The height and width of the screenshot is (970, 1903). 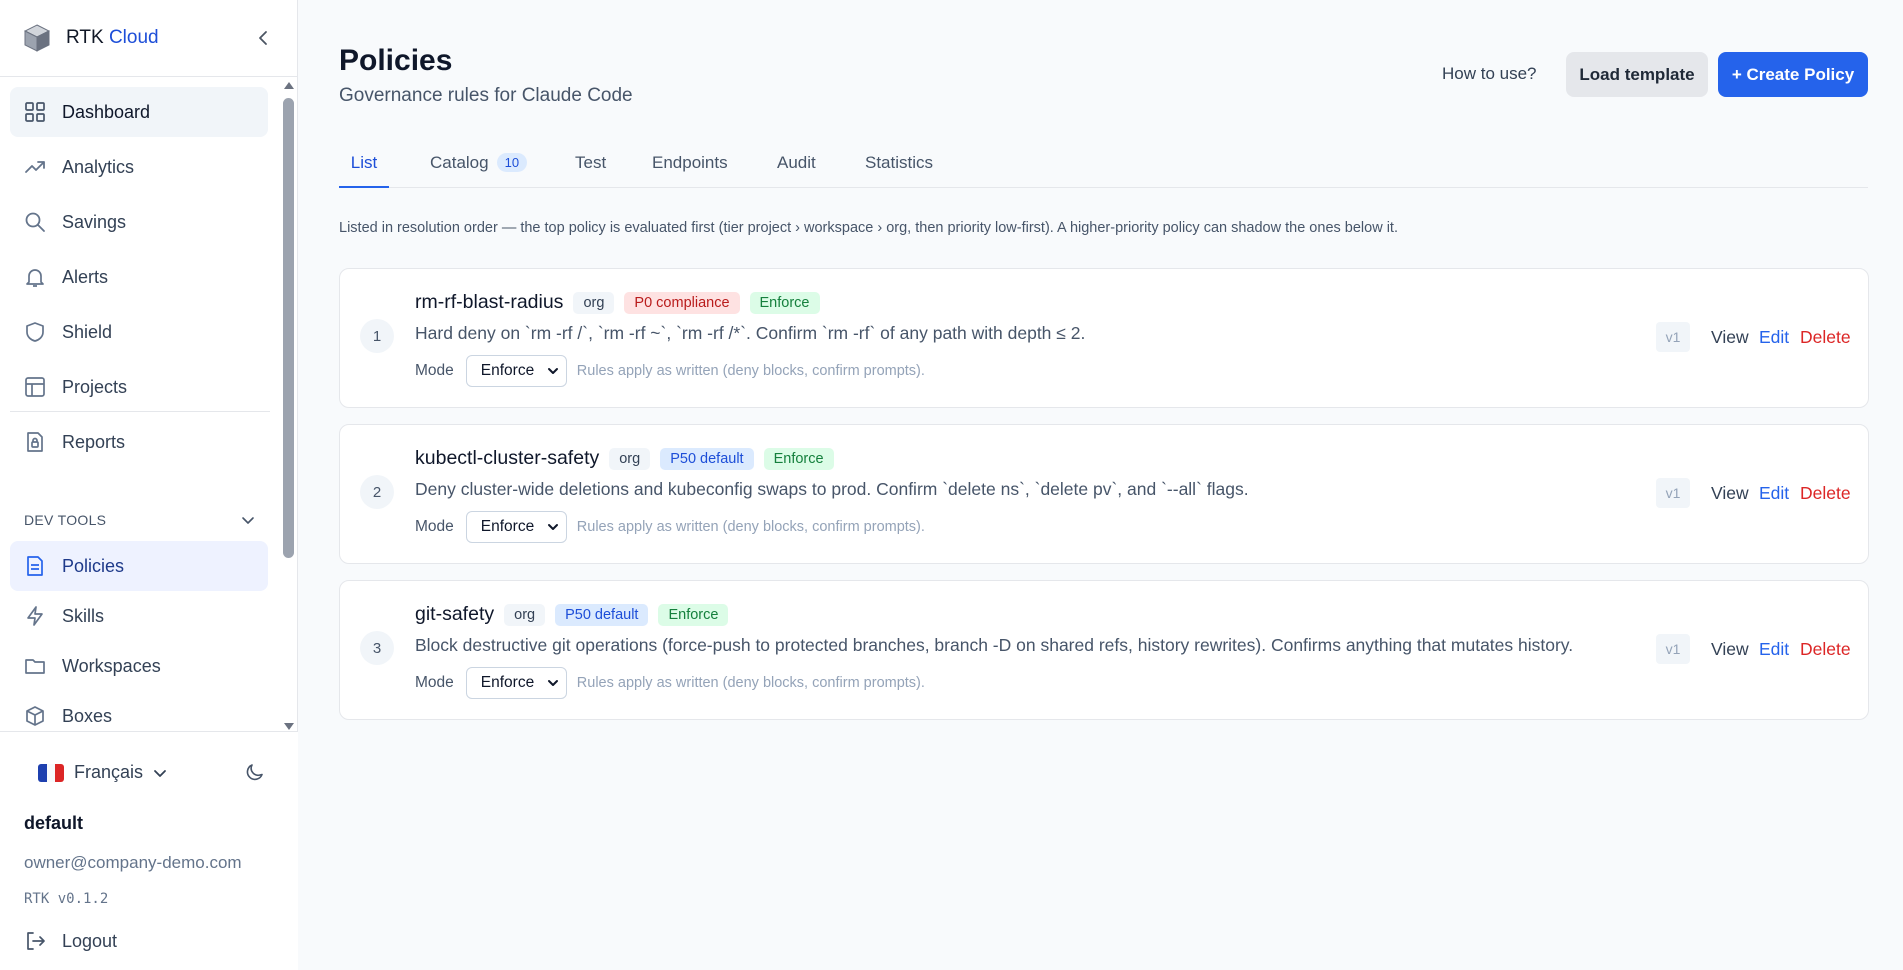 I want to click on sidebar-item-label: Boxes, so click(x=87, y=715).